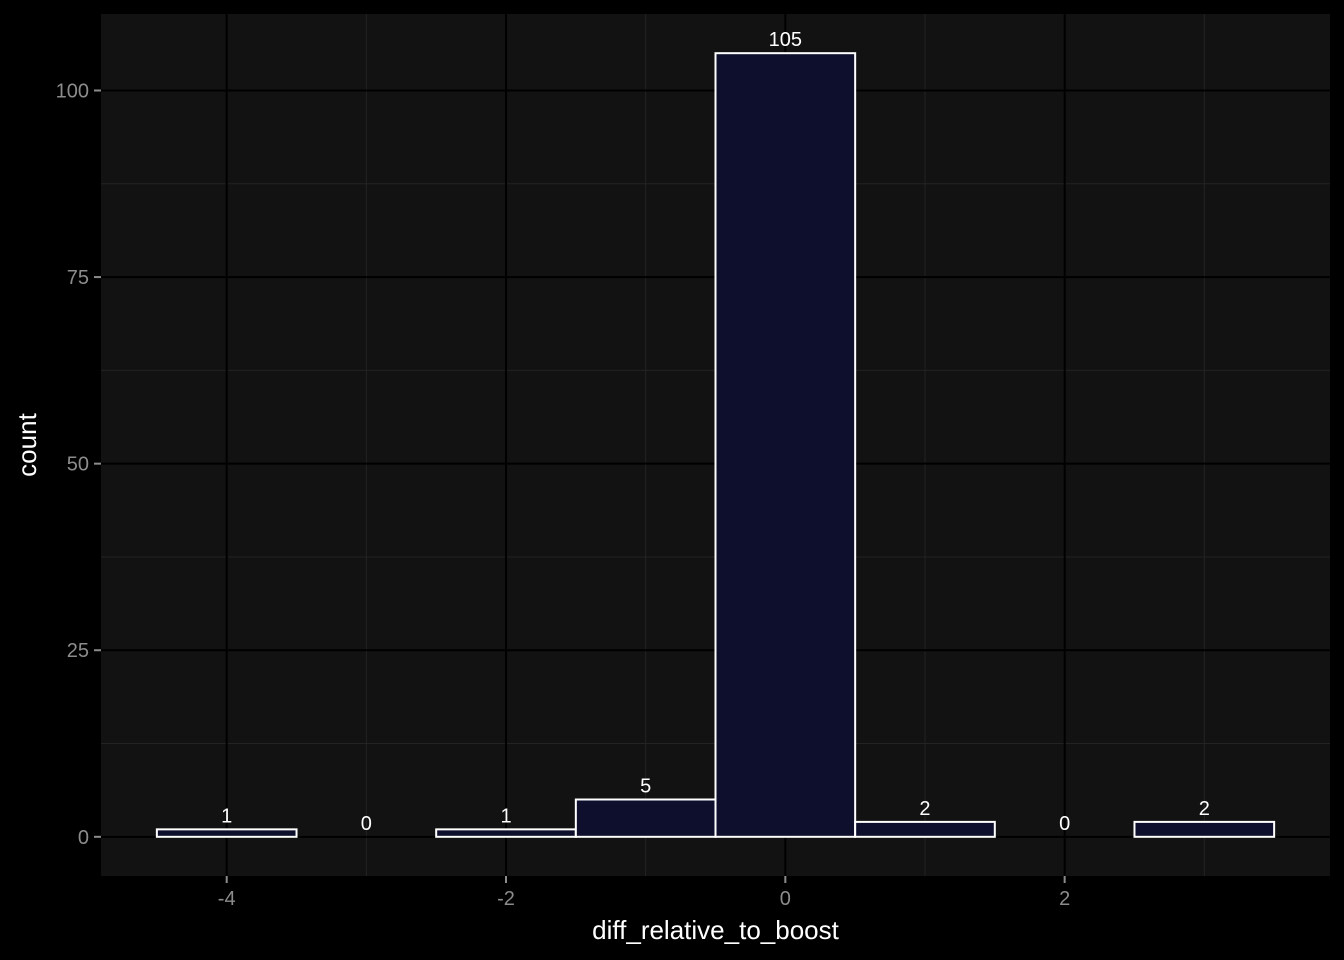  I want to click on x-tick-label: -2, so click(506, 899).